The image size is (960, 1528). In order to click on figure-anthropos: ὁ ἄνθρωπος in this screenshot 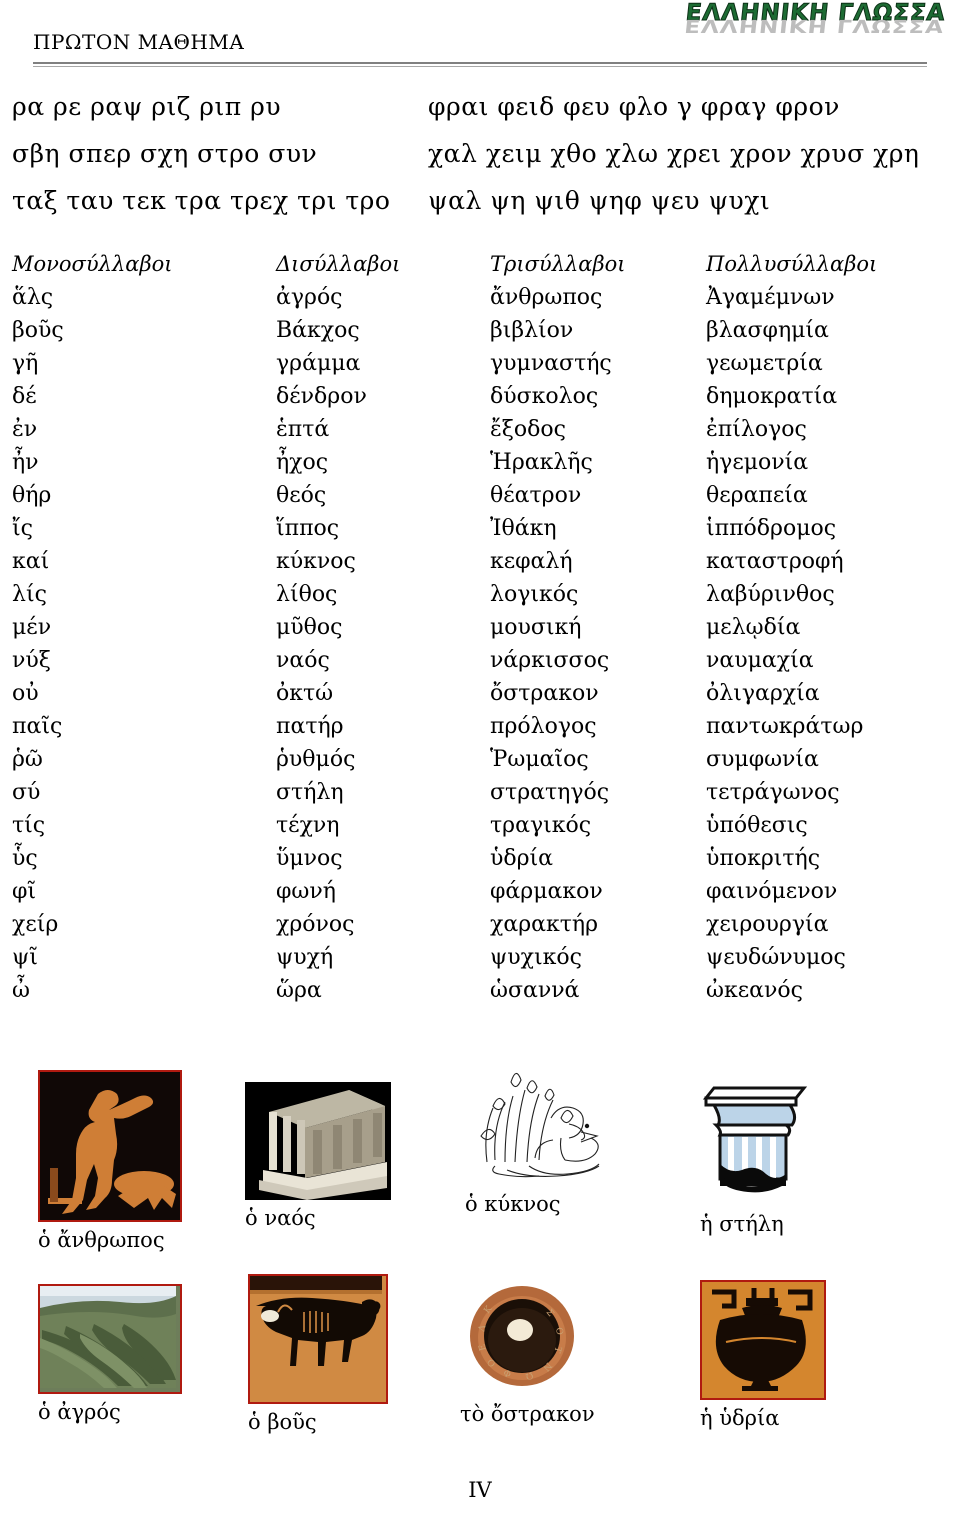, I will do `click(110, 1161)`.